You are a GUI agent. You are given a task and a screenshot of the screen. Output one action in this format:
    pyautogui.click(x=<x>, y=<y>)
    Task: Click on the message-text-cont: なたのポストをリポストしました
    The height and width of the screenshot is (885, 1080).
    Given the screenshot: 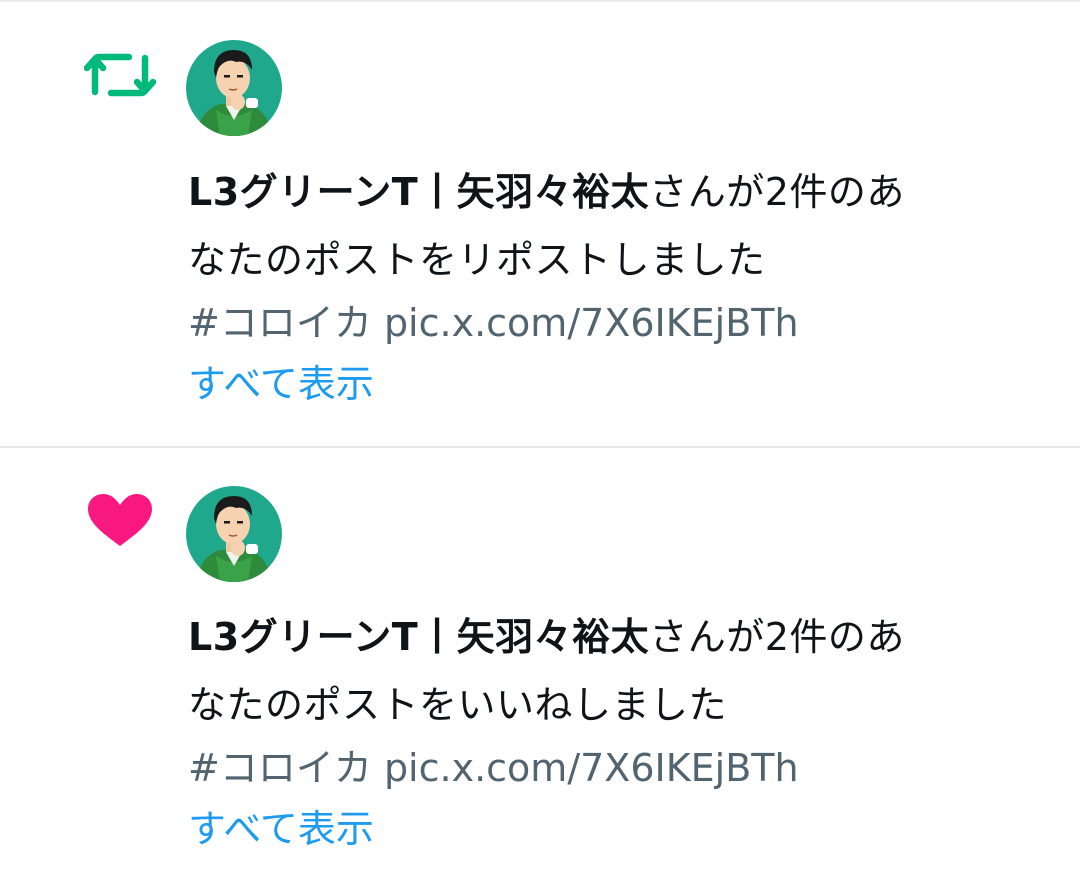 What is the action you would take?
    pyautogui.click(x=477, y=260)
    